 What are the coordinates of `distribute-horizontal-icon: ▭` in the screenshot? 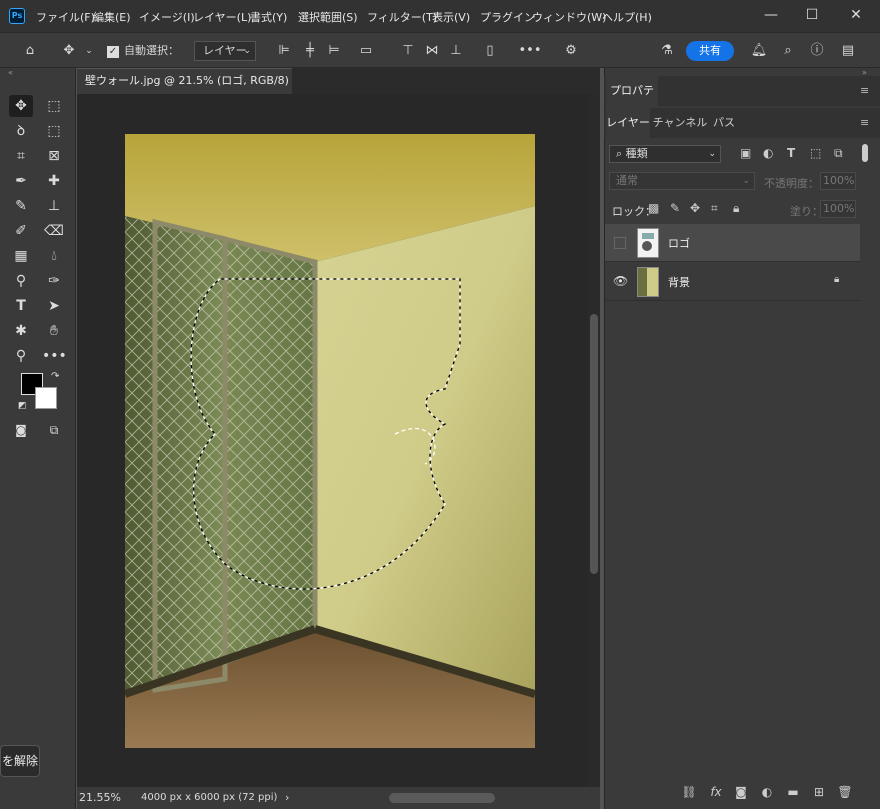 It's located at (366, 51).